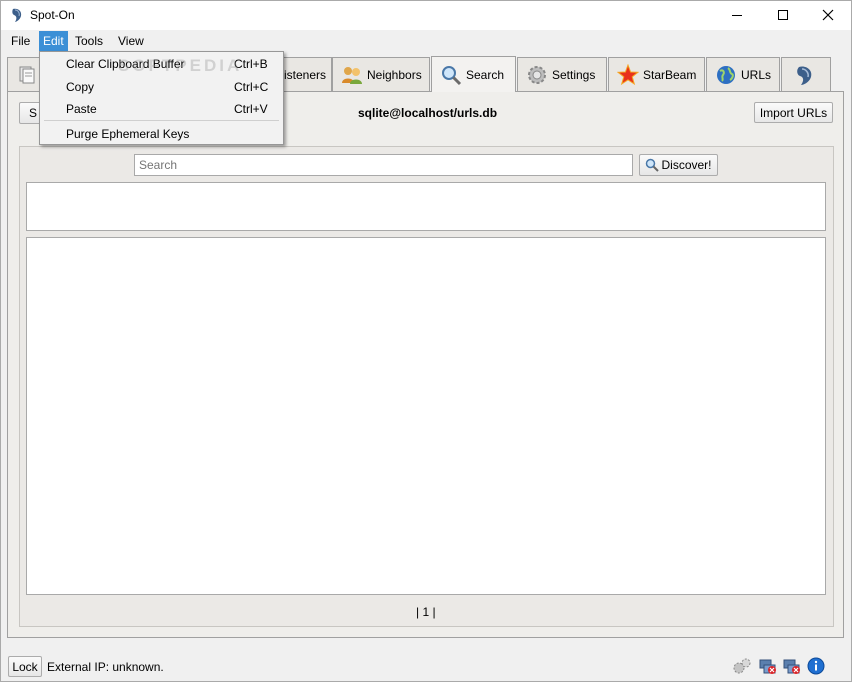  I want to click on maximize-button, so click(783, 15).